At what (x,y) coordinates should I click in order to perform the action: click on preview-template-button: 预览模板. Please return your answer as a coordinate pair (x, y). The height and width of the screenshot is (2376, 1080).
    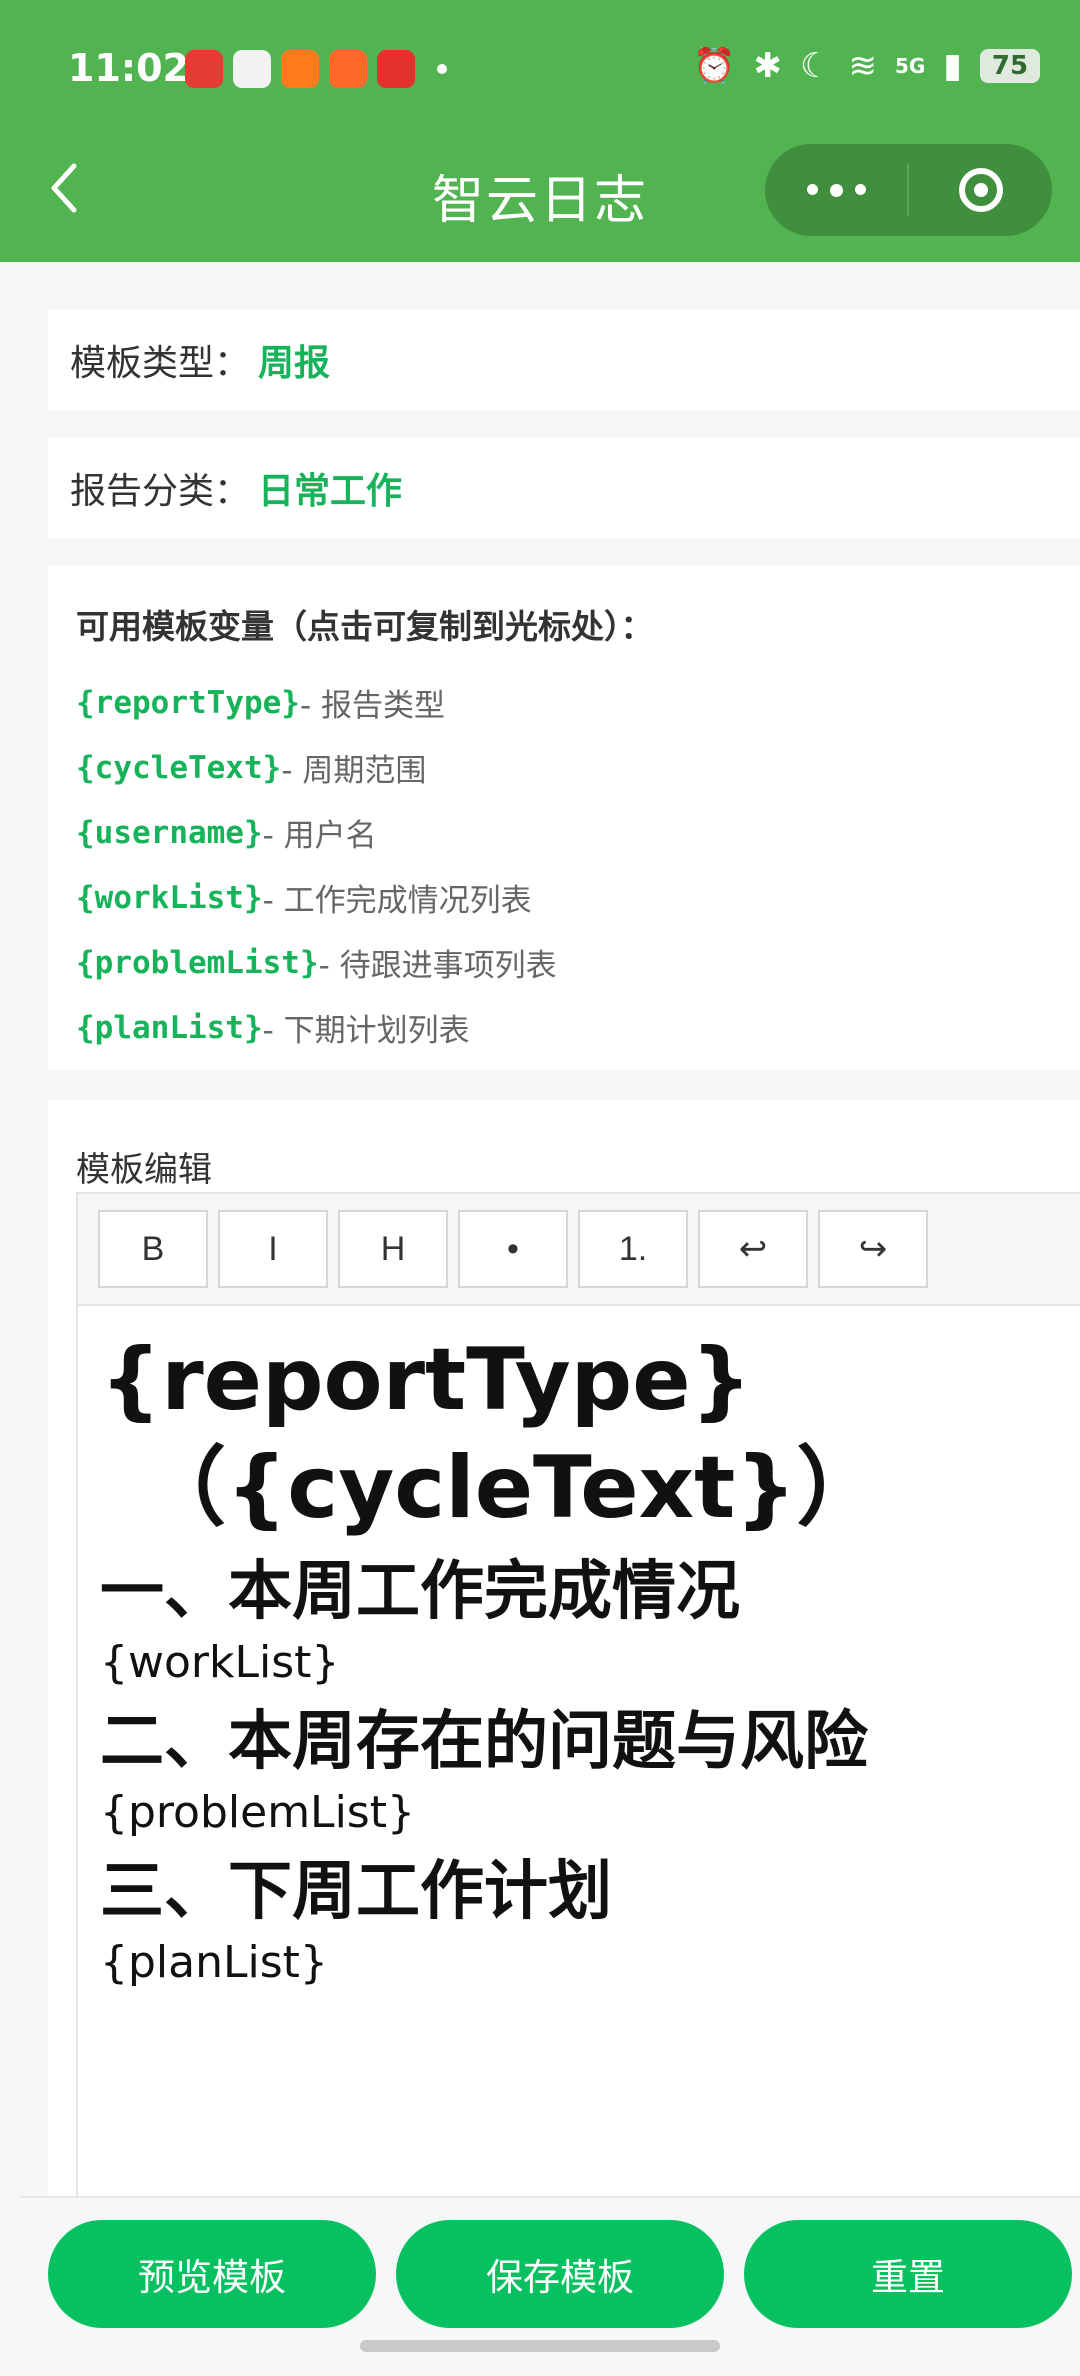
    Looking at the image, I should click on (212, 2274).